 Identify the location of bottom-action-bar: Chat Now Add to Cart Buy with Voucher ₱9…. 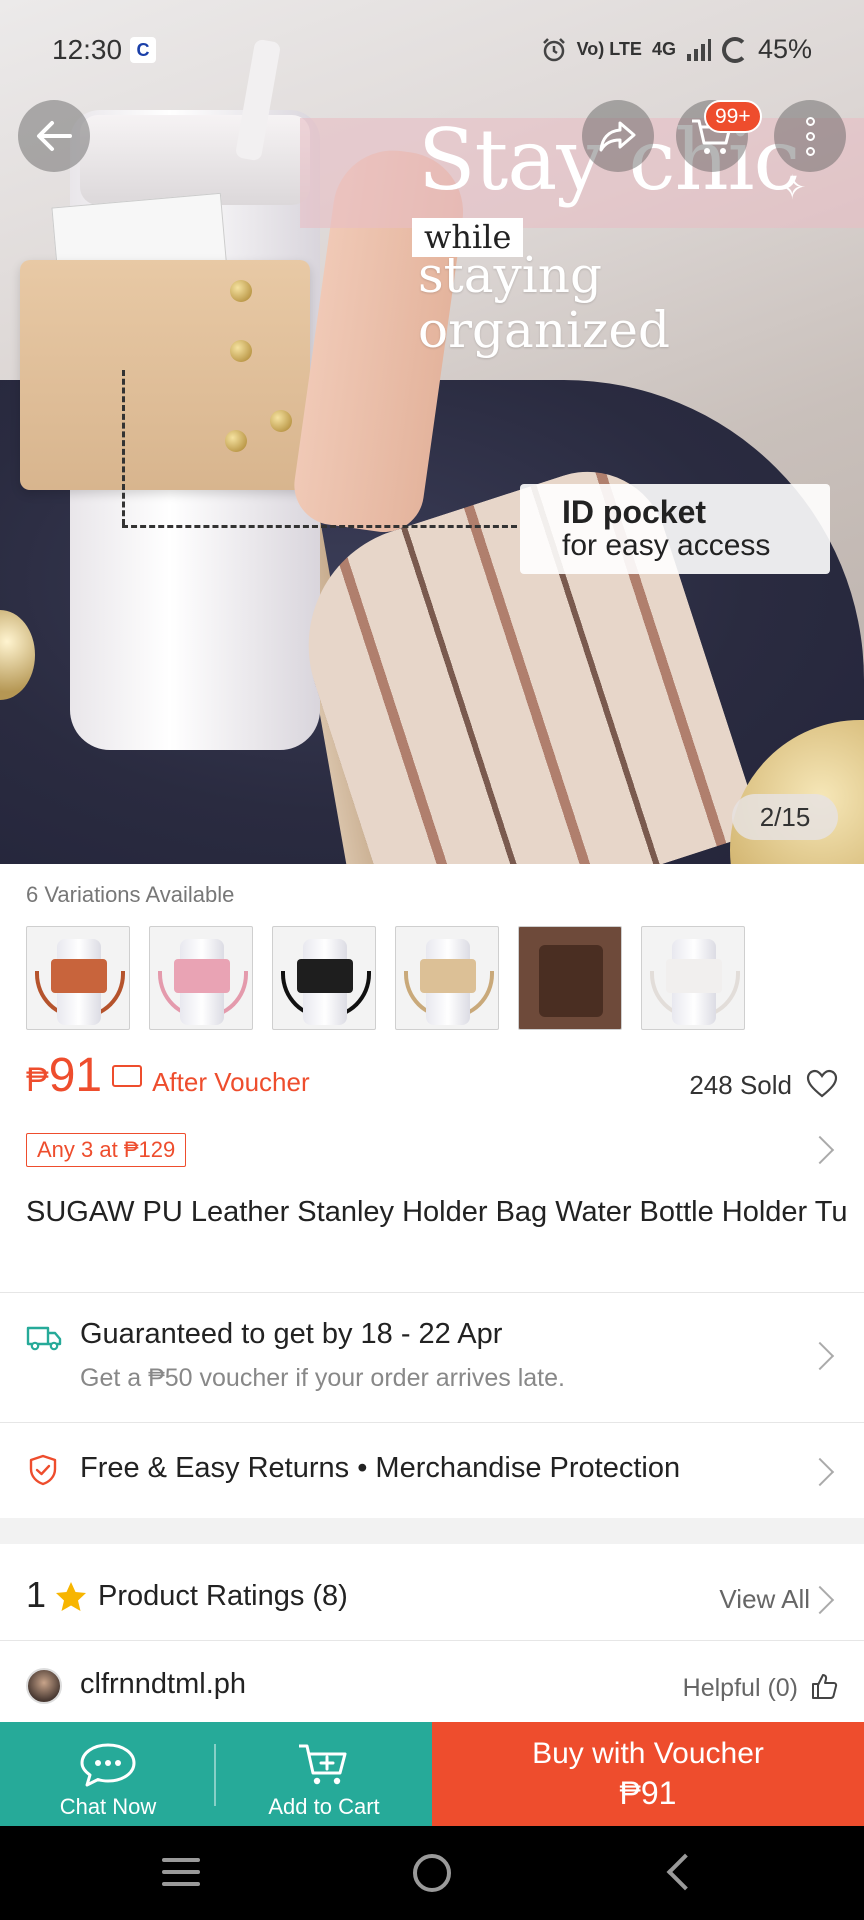
(432, 1774).